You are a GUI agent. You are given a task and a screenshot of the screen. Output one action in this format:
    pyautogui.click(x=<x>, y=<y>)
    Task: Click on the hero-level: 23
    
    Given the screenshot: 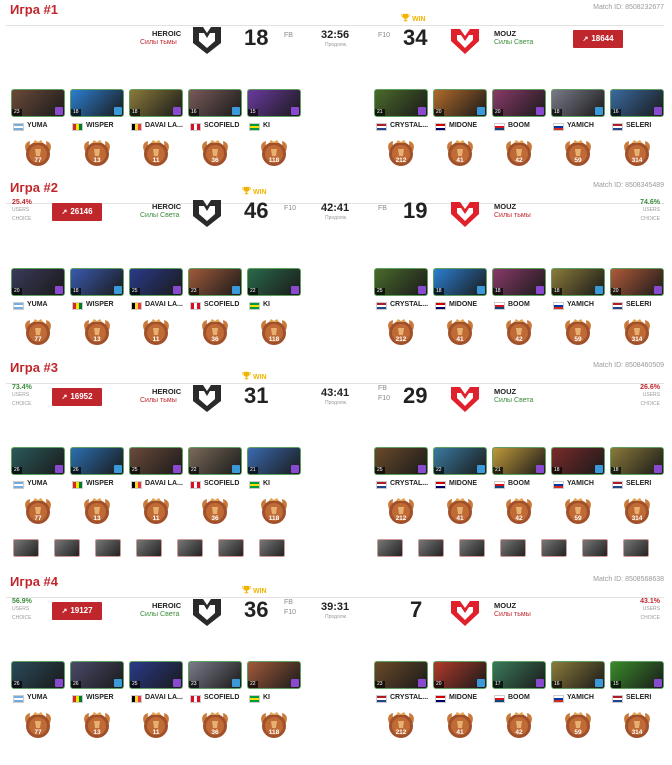 What is the action you would take?
    pyautogui.click(x=194, y=684)
    